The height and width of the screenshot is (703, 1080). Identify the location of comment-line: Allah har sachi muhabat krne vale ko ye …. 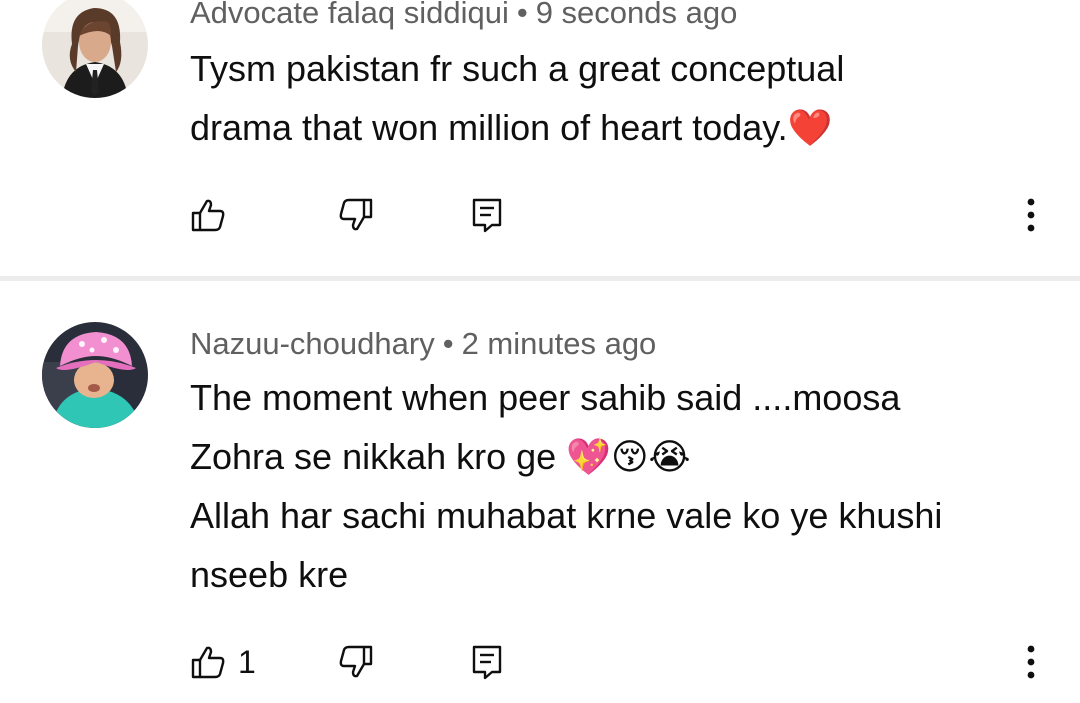
(566, 515).